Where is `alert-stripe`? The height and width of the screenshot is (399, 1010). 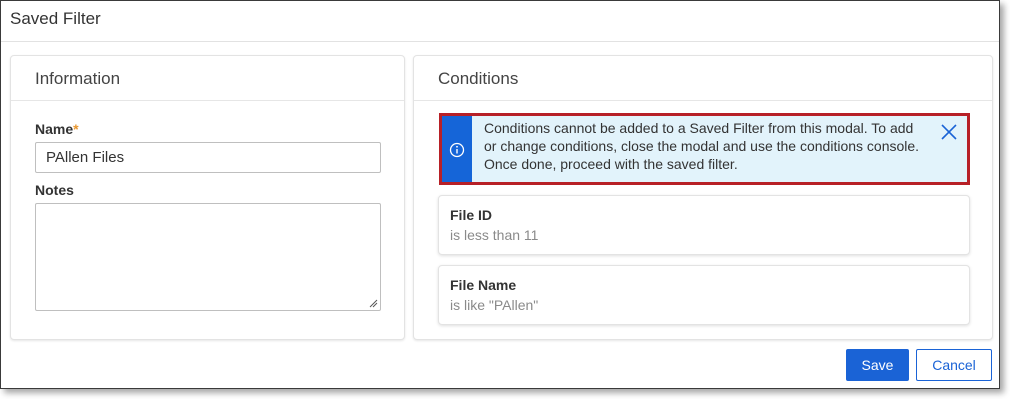 alert-stripe is located at coordinates (457, 149).